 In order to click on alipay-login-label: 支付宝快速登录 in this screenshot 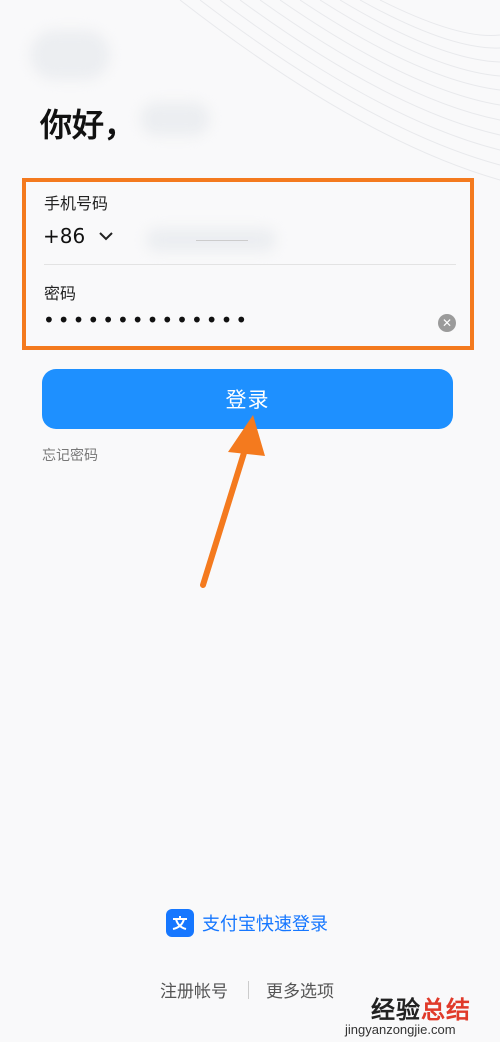, I will do `click(265, 924)`.